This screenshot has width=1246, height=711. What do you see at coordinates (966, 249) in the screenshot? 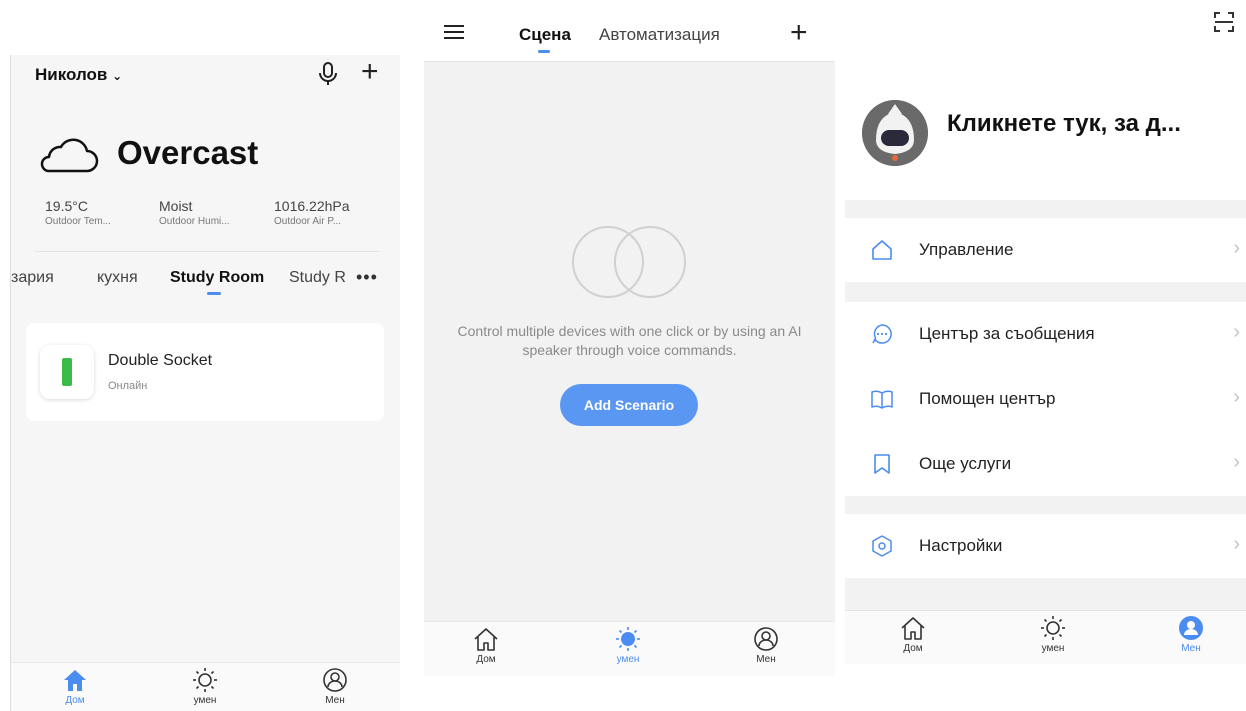
I see `menu-item-label: Управление` at bounding box center [966, 249].